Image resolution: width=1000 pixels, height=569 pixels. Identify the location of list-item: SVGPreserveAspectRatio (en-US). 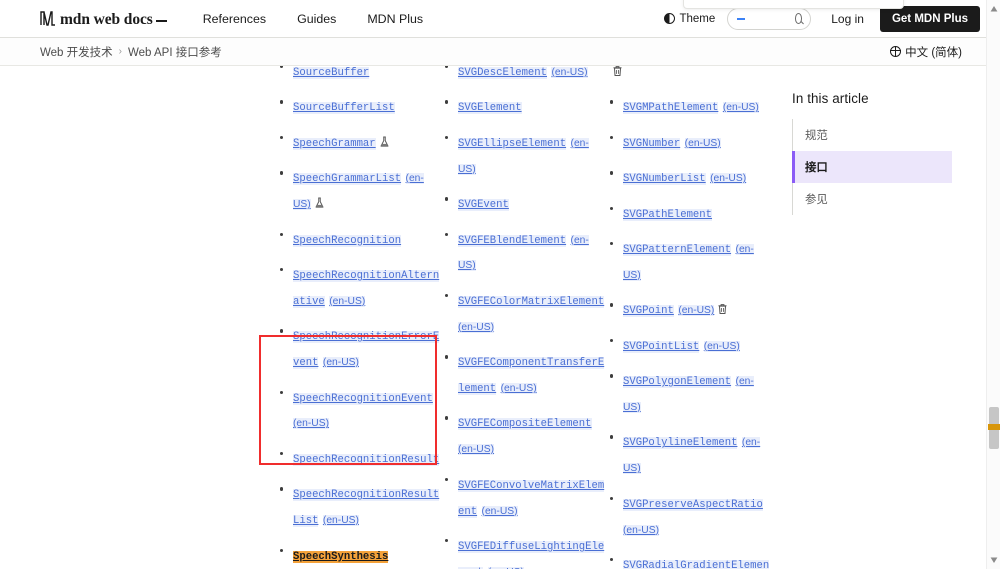
(687, 516).